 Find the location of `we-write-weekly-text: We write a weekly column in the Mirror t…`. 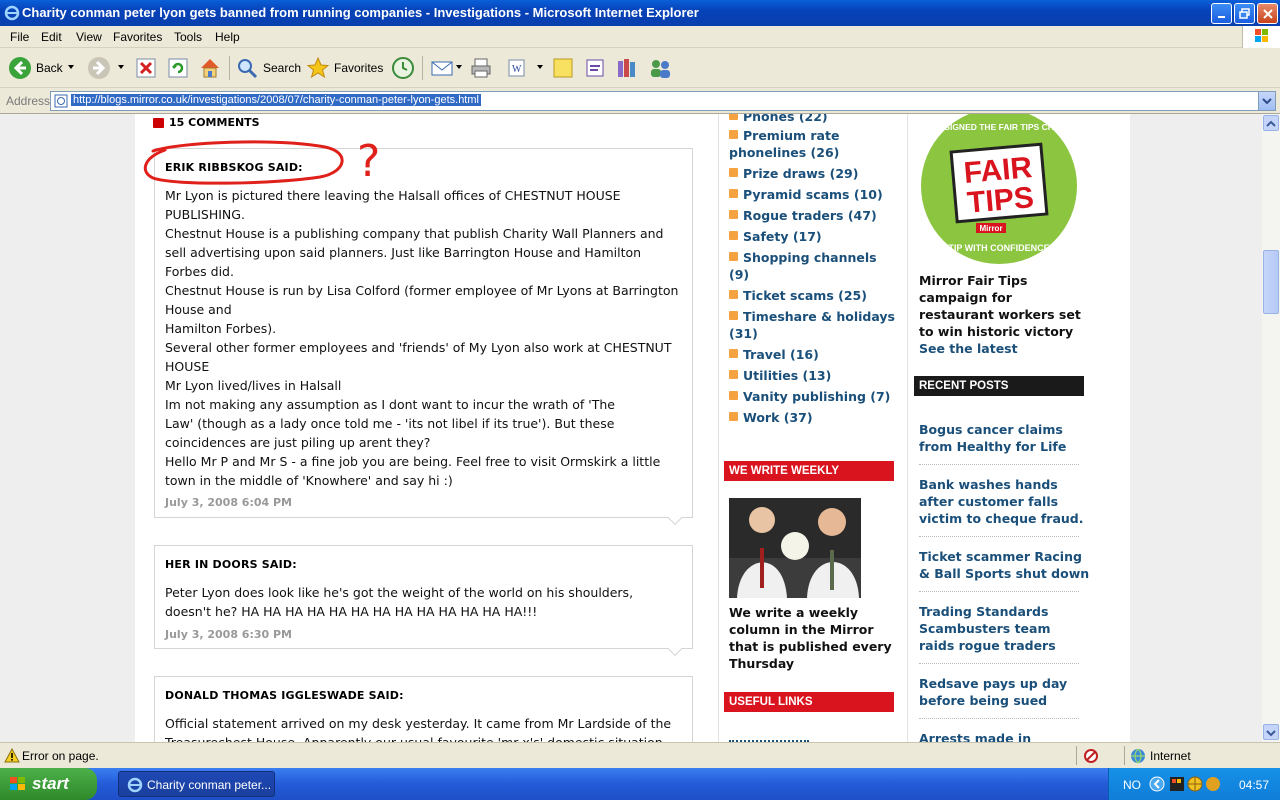

we-write-weekly-text: We write a weekly column in the Mirror t… is located at coordinates (810, 638).